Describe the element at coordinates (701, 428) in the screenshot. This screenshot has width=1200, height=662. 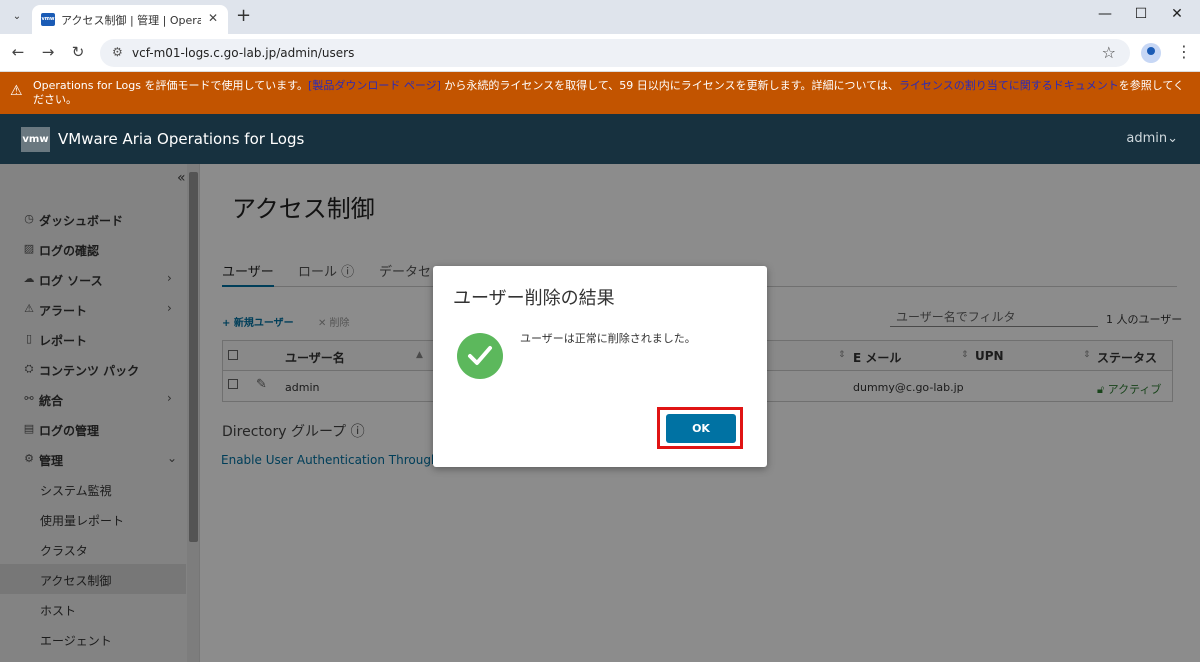
I see `ok-button: OK` at that location.